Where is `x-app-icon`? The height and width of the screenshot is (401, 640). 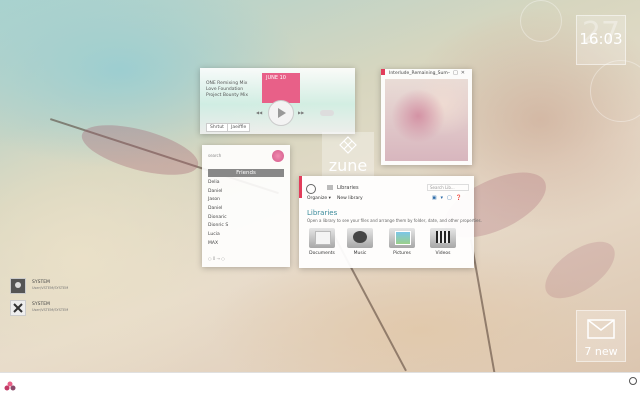 x-app-icon is located at coordinates (18, 308).